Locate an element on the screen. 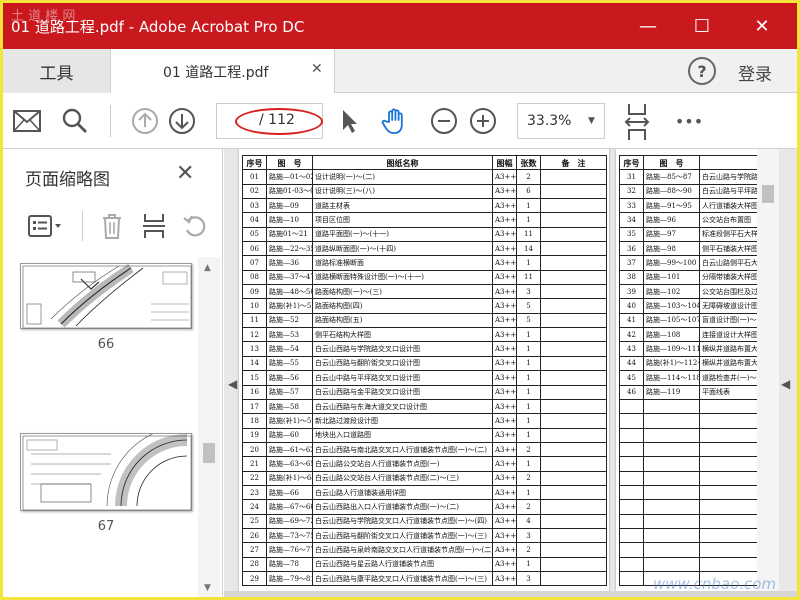 The width and height of the screenshot is (800, 600). table-cell: 路面结构图(五) is located at coordinates (402, 320).